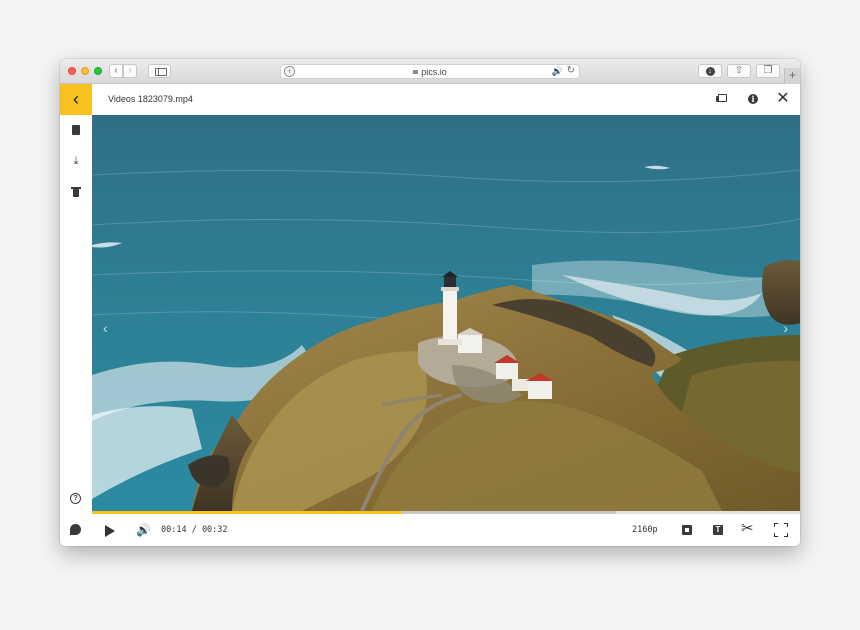  I want to click on chat-icon, so click(76, 530).